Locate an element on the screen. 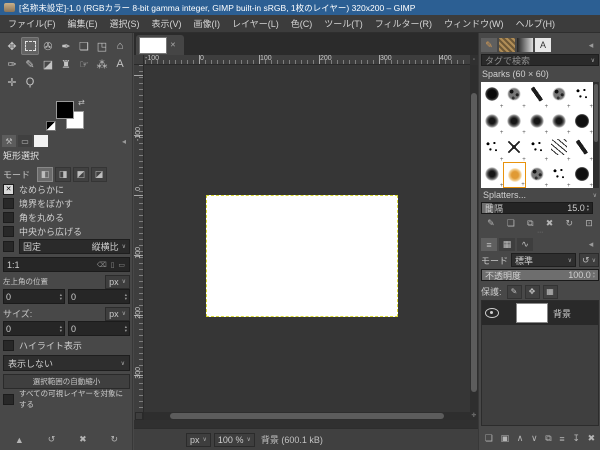 The image size is (600, 450). ruler-corner is located at coordinates (139, 60).